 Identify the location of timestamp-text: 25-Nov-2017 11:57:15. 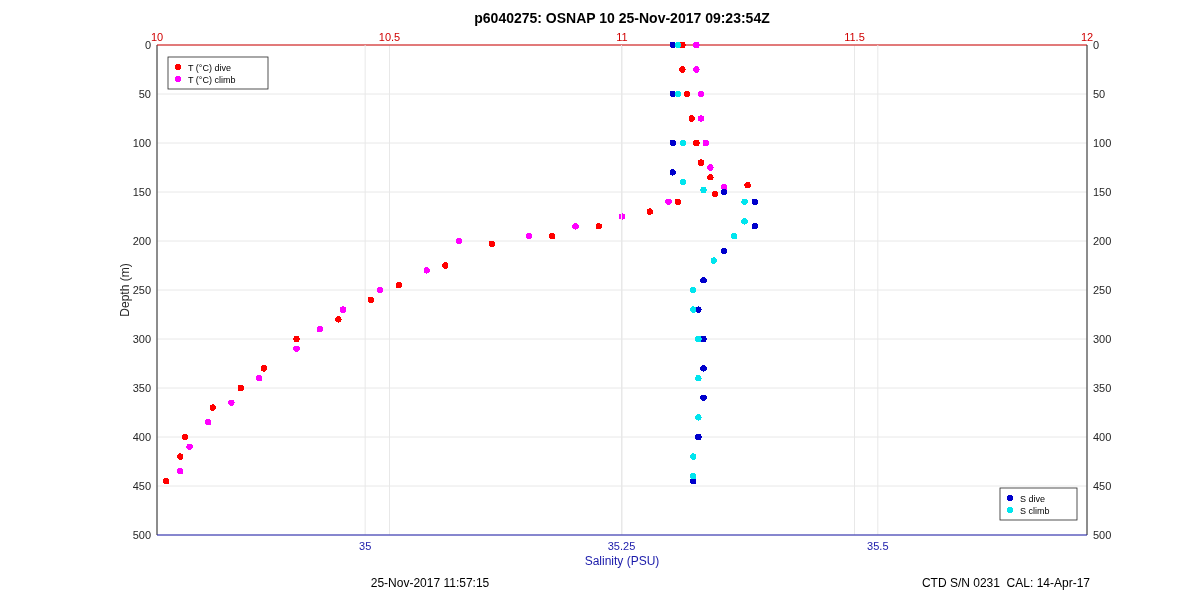
(430, 583).